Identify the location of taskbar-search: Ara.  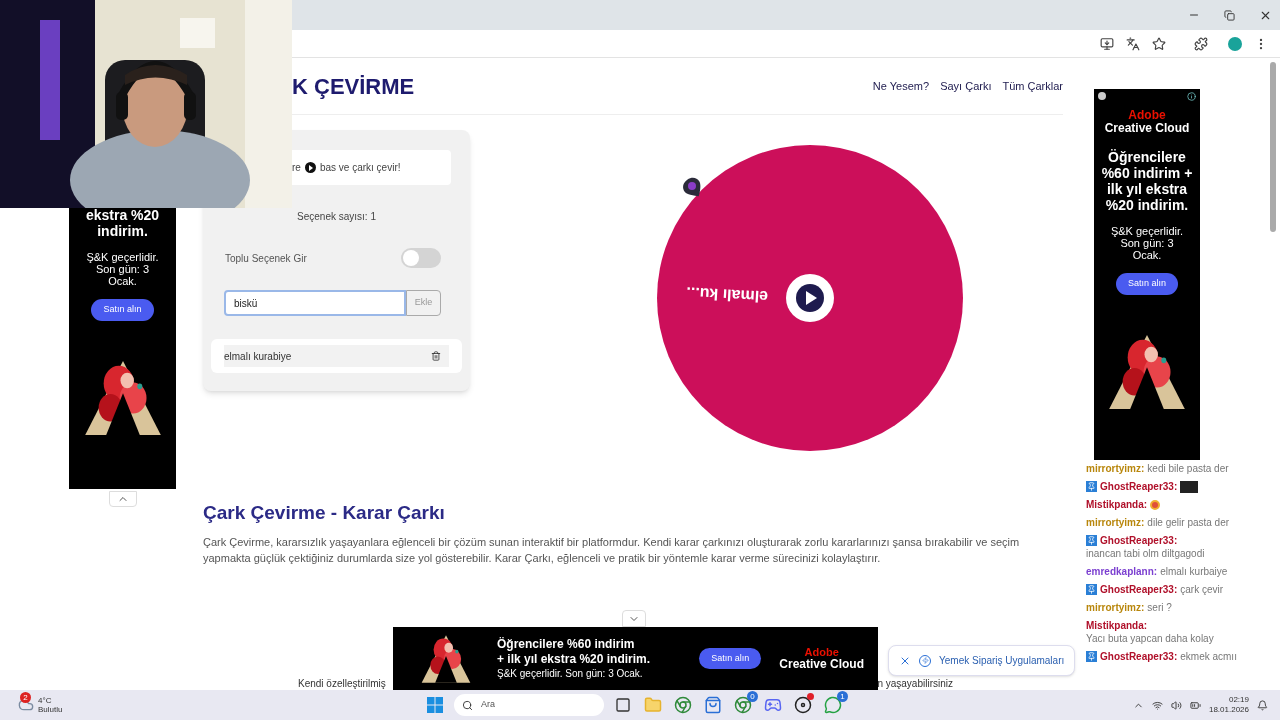
(529, 705).